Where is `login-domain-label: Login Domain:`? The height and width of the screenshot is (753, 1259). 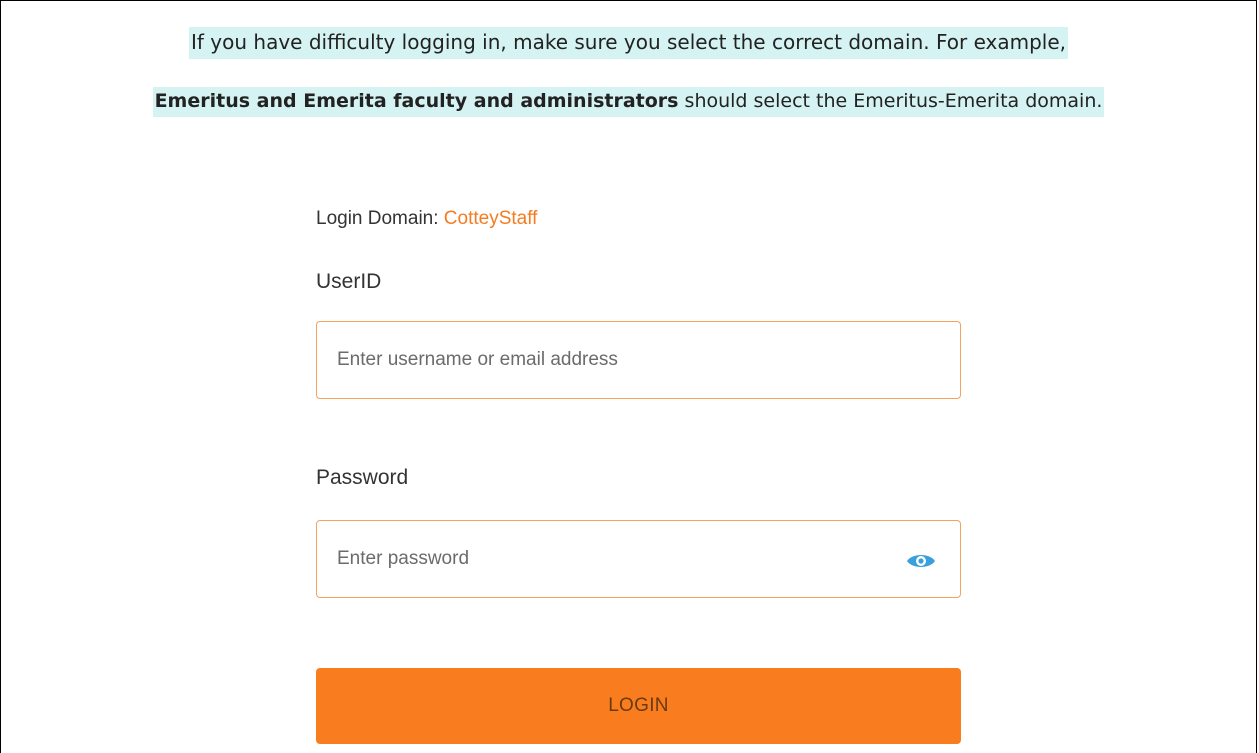
login-domain-label: Login Domain: is located at coordinates (380, 218).